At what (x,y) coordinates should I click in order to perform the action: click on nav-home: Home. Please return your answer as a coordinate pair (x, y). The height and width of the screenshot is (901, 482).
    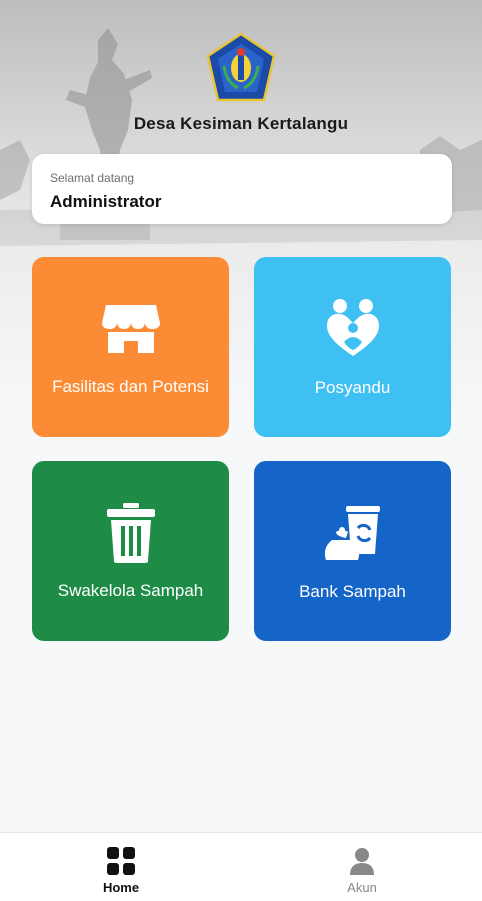
    Looking at the image, I should click on (121, 867).